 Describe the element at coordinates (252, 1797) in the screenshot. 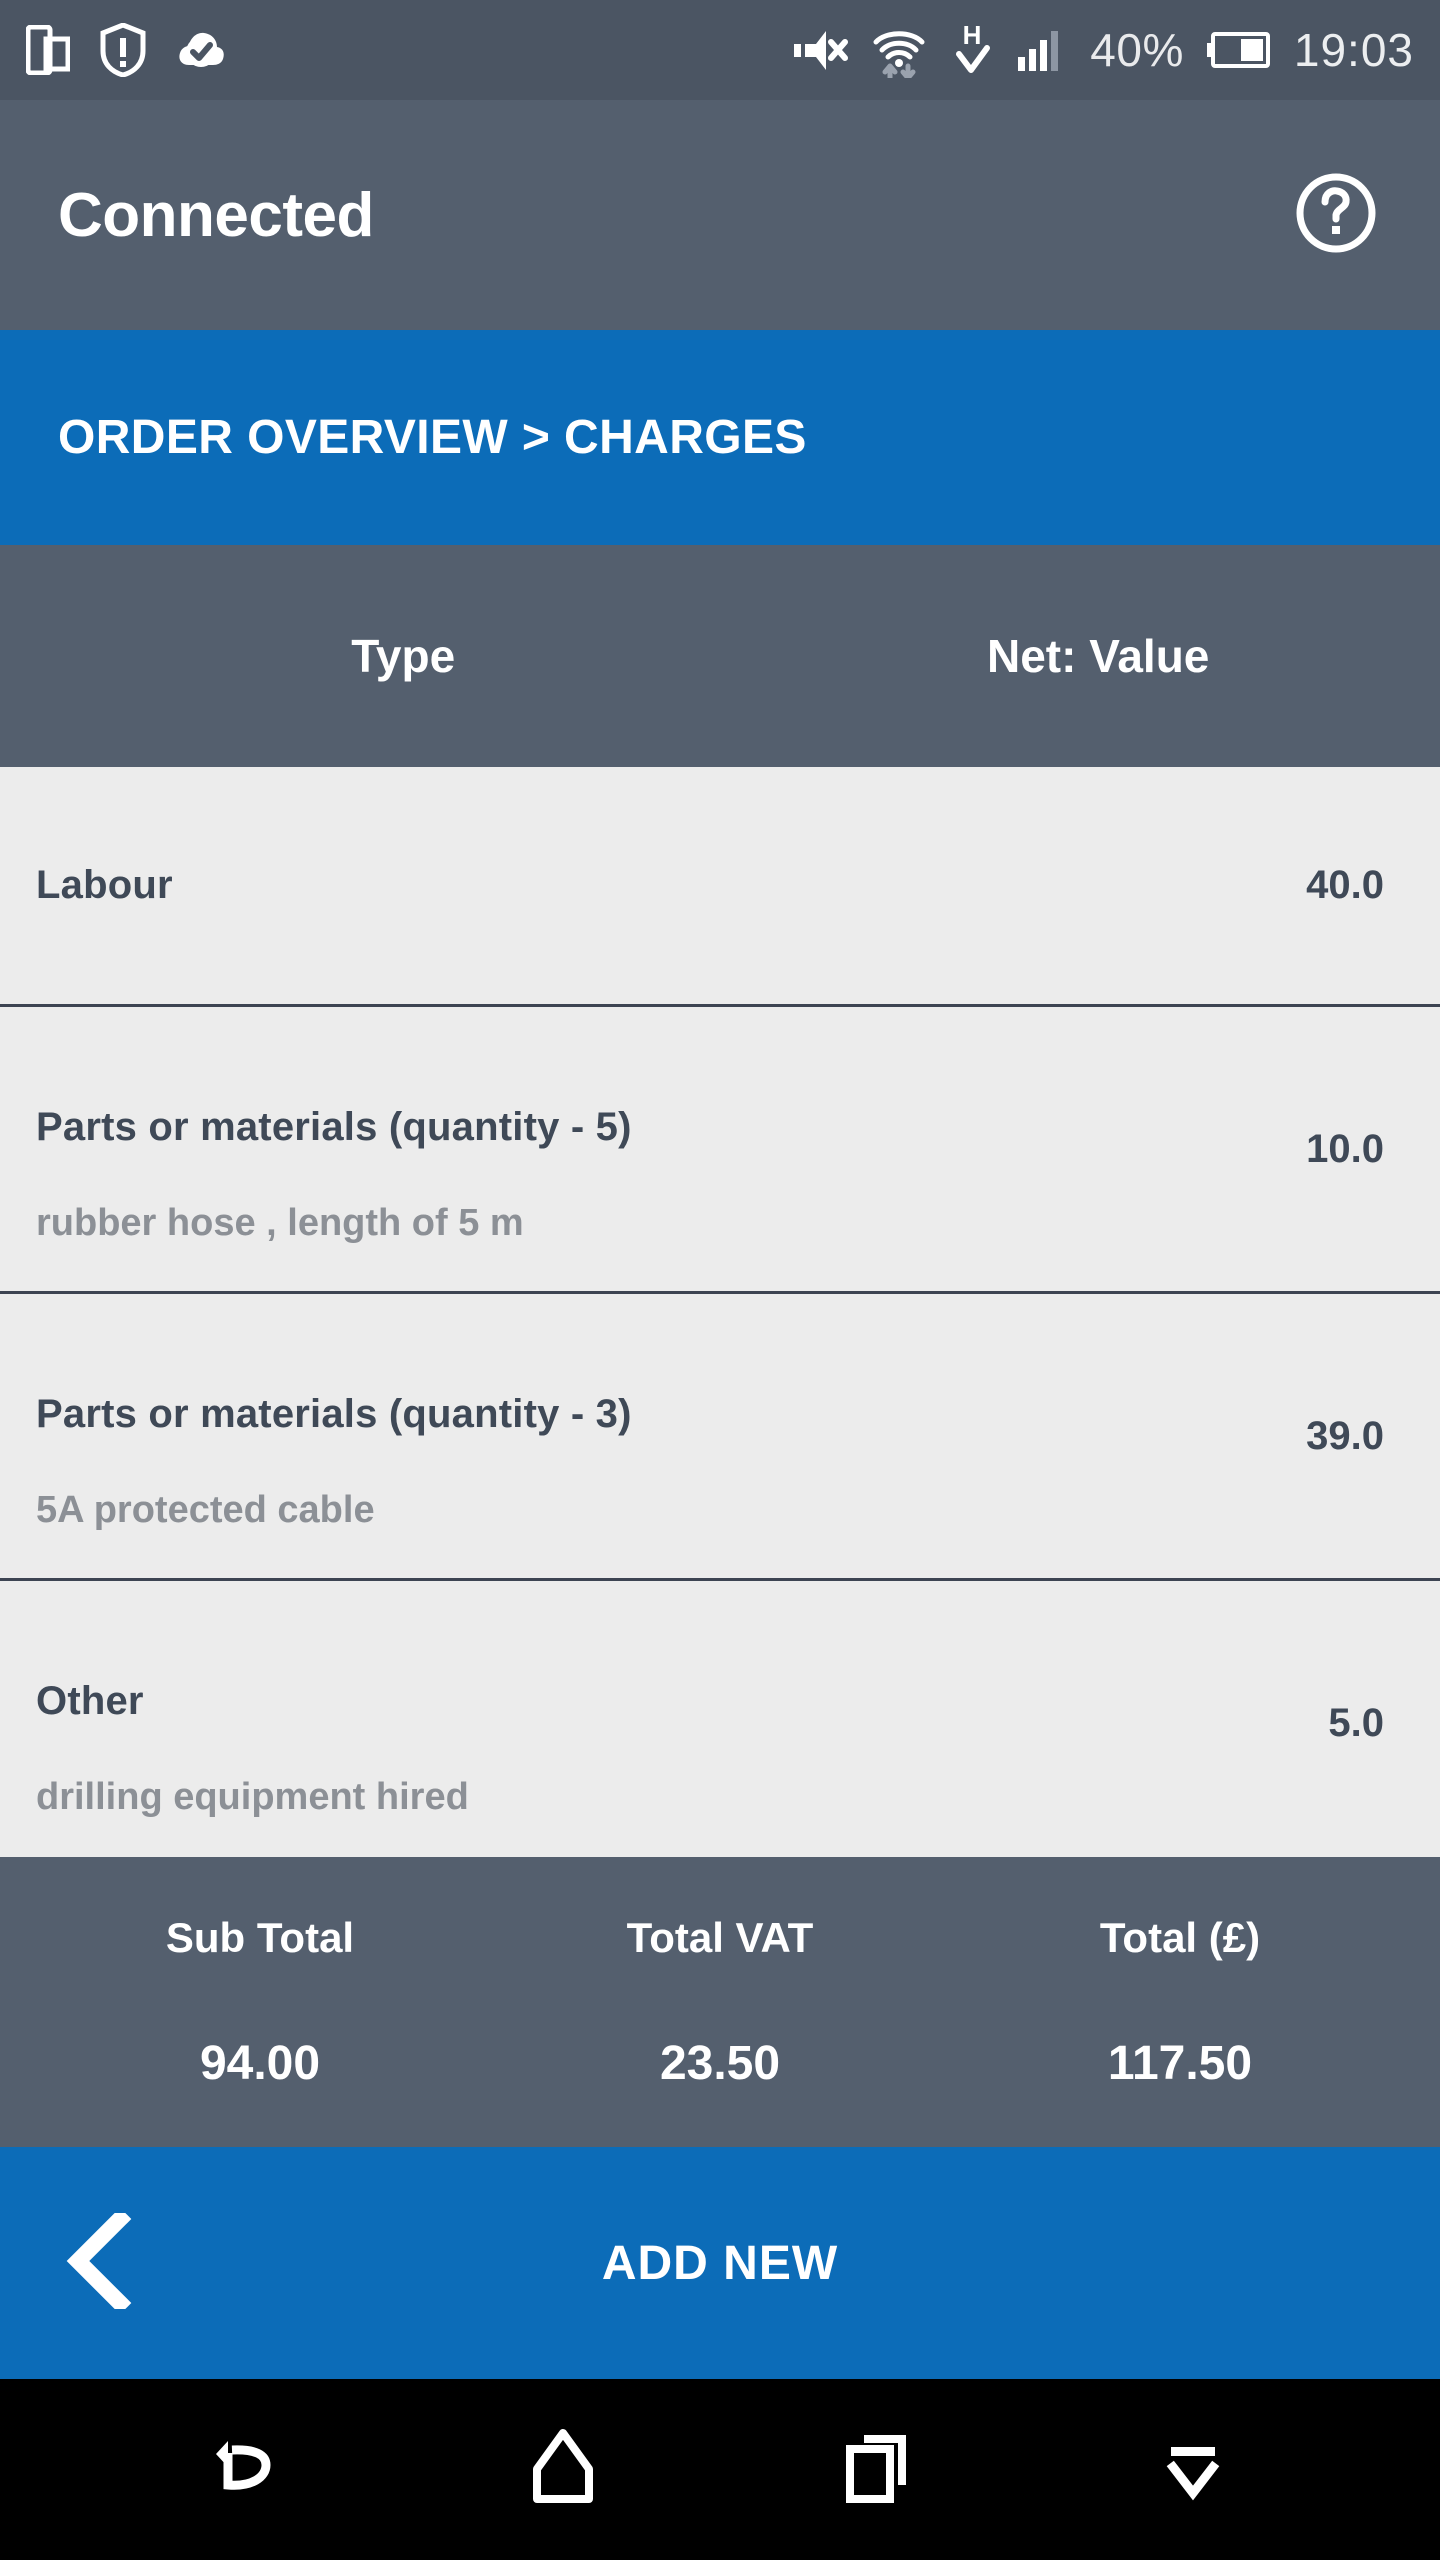

I see `row-description-label: drilling equipment hired` at that location.